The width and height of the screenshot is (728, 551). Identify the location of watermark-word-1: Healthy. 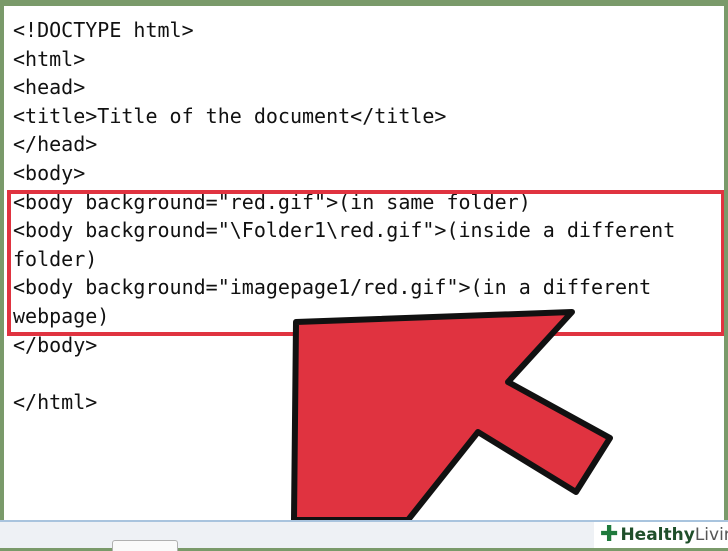
(657, 535).